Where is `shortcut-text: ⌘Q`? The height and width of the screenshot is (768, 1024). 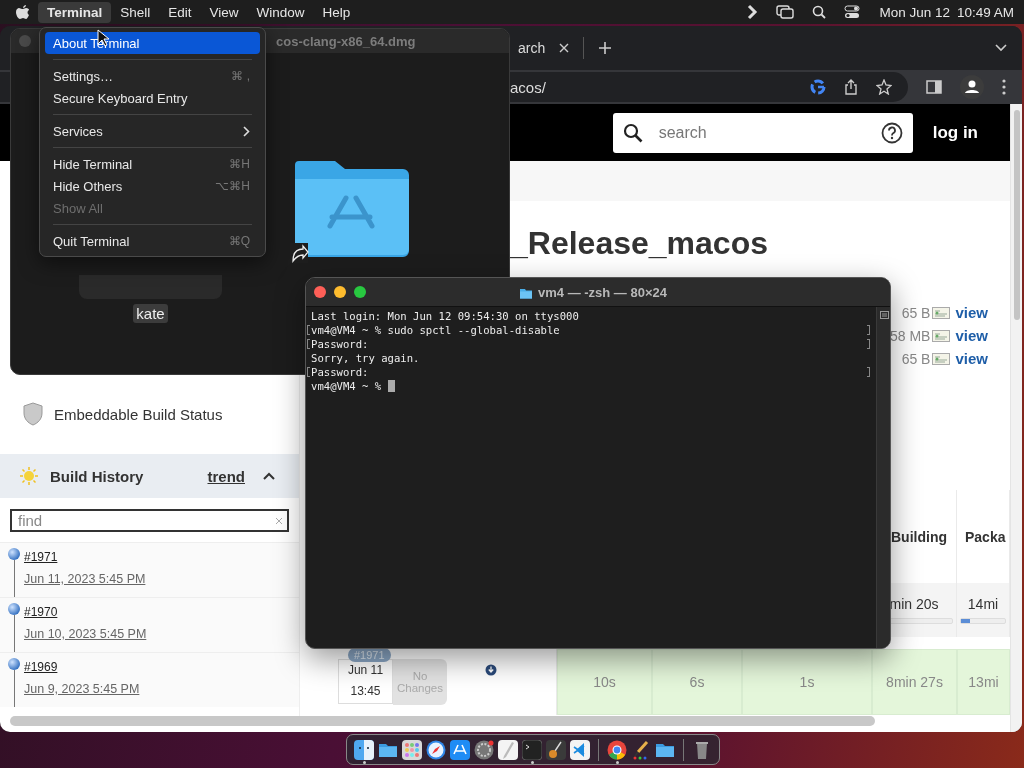 shortcut-text: ⌘Q is located at coordinates (239, 241).